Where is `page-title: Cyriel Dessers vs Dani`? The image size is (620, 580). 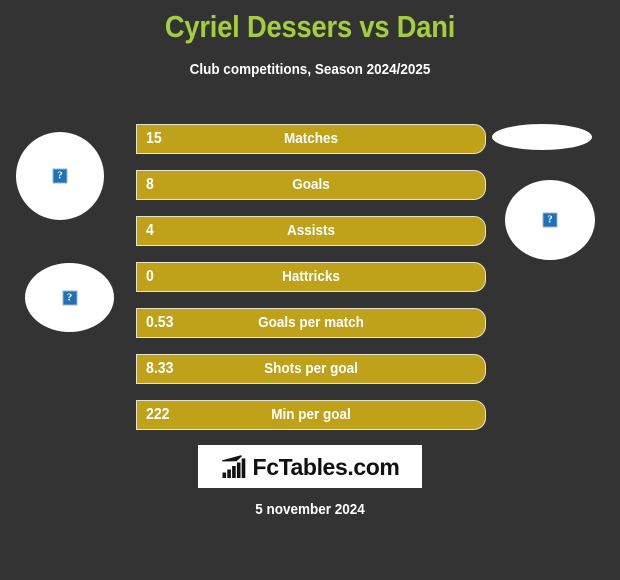
page-title: Cyriel Dessers vs Dani is located at coordinates (310, 26).